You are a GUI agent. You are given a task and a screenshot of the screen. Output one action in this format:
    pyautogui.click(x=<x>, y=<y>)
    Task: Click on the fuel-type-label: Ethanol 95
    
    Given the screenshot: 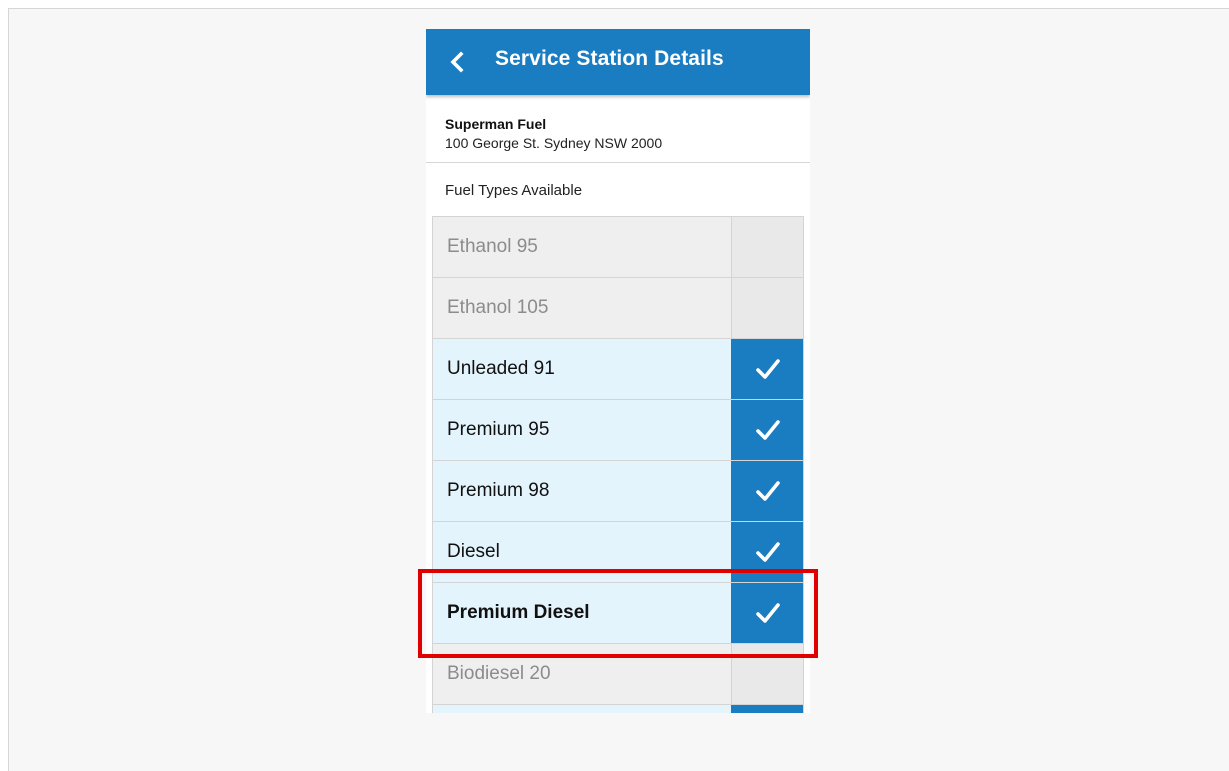 What is the action you would take?
    pyautogui.click(x=492, y=246)
    